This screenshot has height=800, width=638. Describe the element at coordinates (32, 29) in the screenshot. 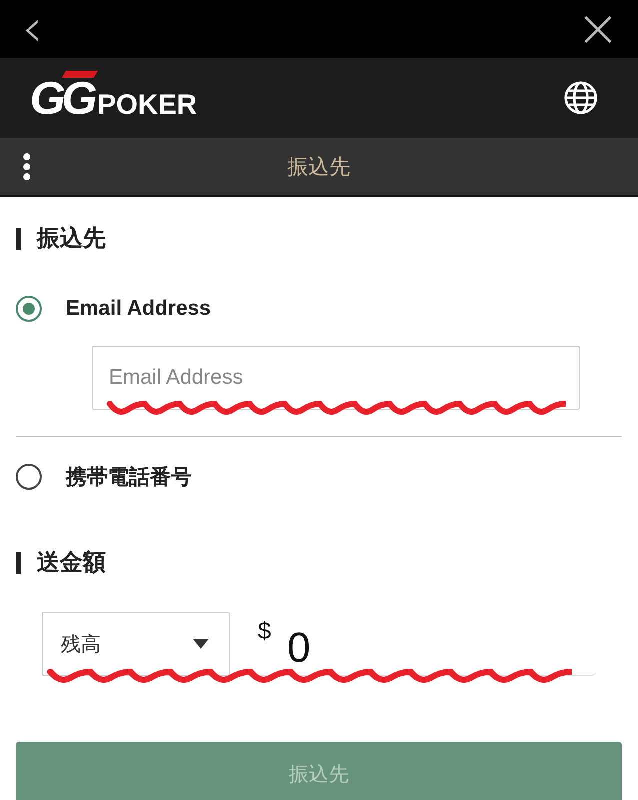

I see `back-button: ‹` at that location.